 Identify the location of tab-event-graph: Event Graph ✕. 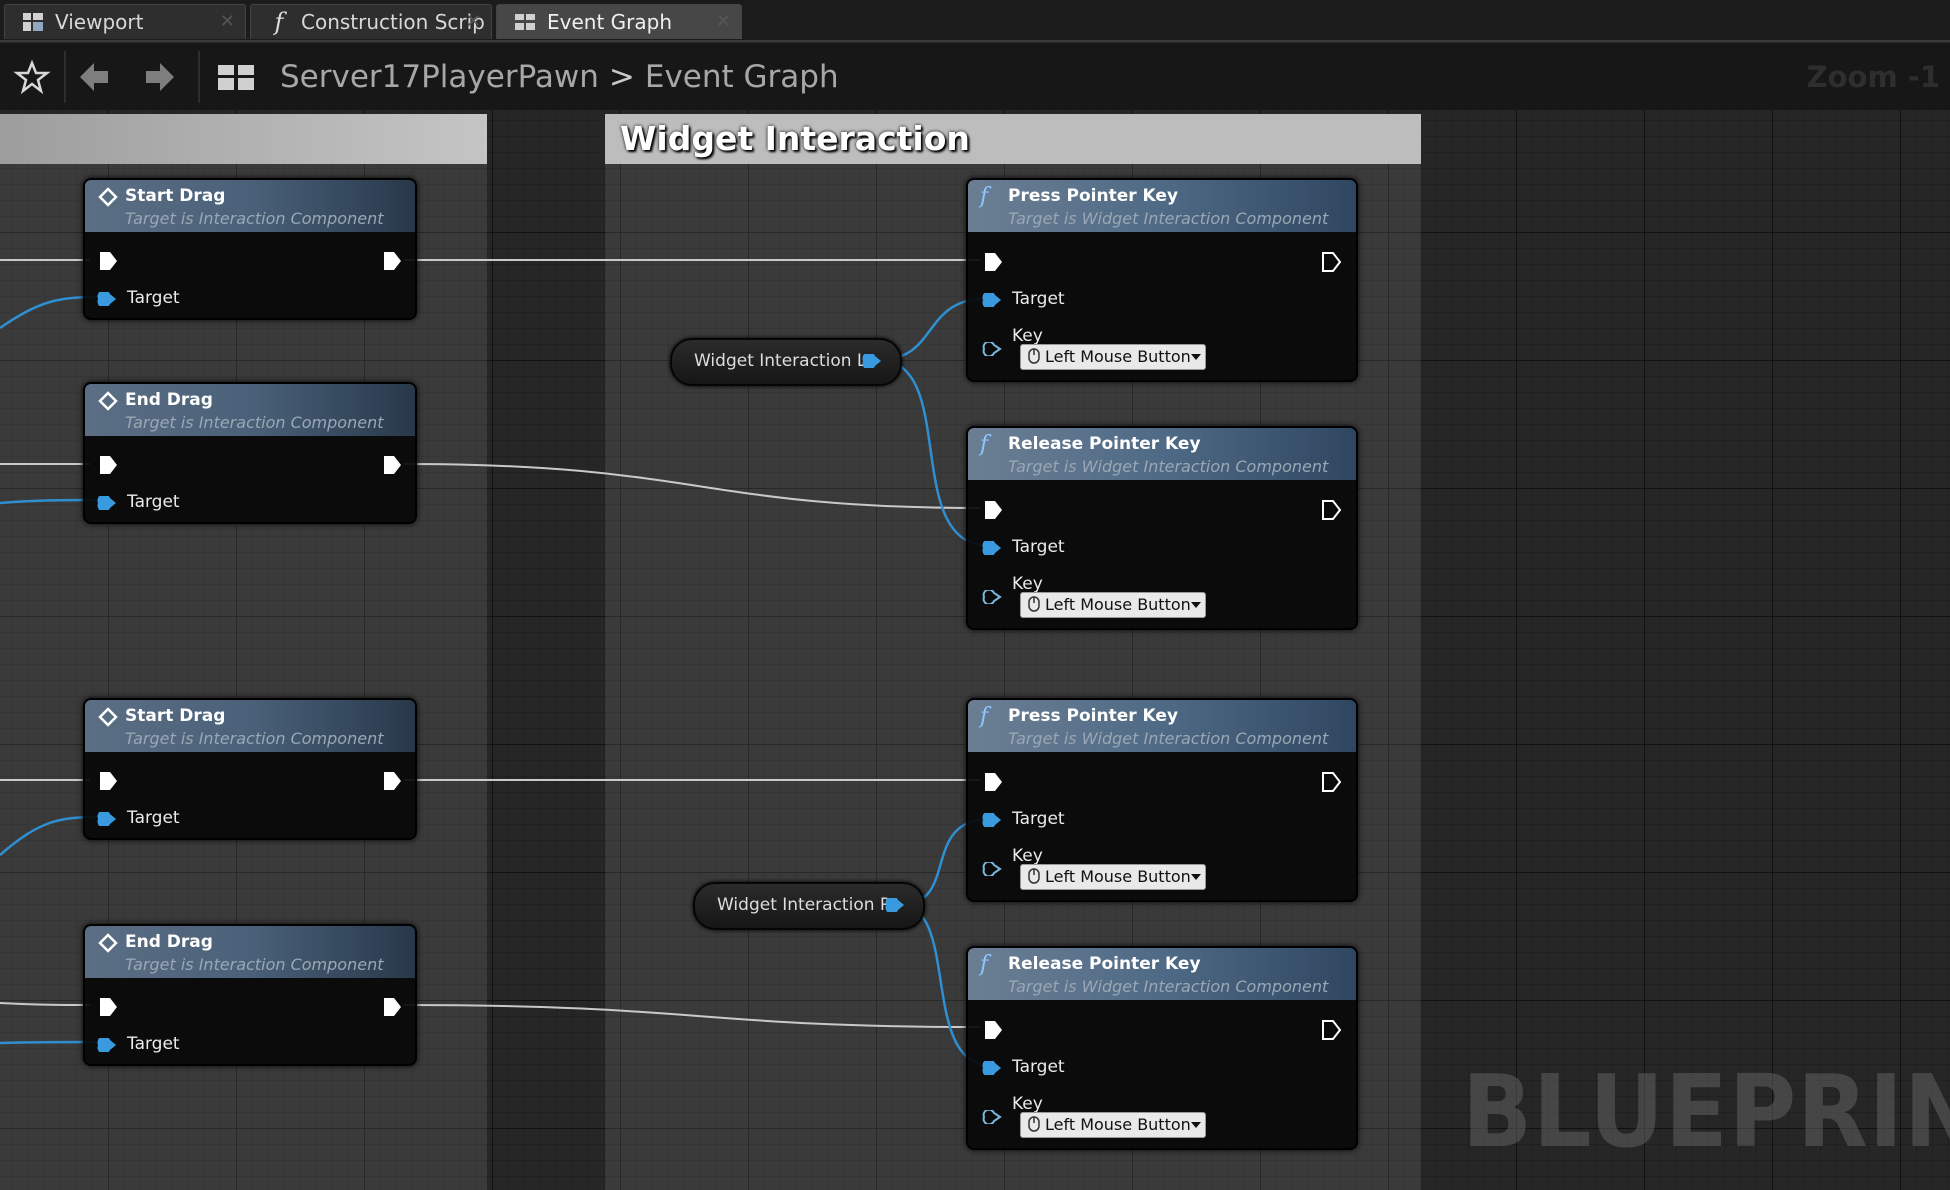
(619, 21).